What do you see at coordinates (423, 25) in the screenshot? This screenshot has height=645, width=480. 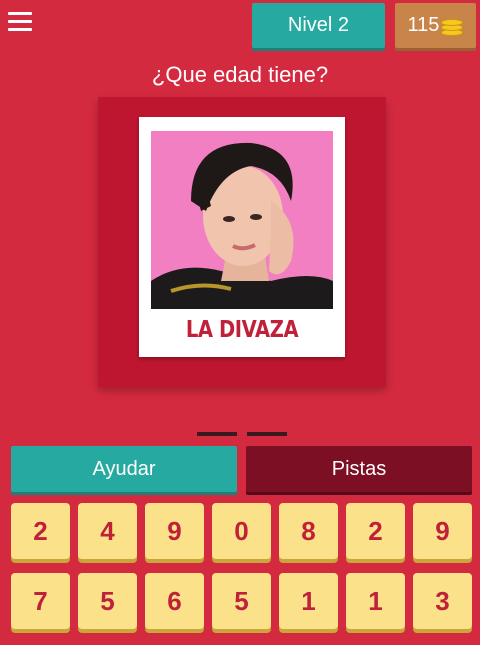 I see `coin-count: 115` at bounding box center [423, 25].